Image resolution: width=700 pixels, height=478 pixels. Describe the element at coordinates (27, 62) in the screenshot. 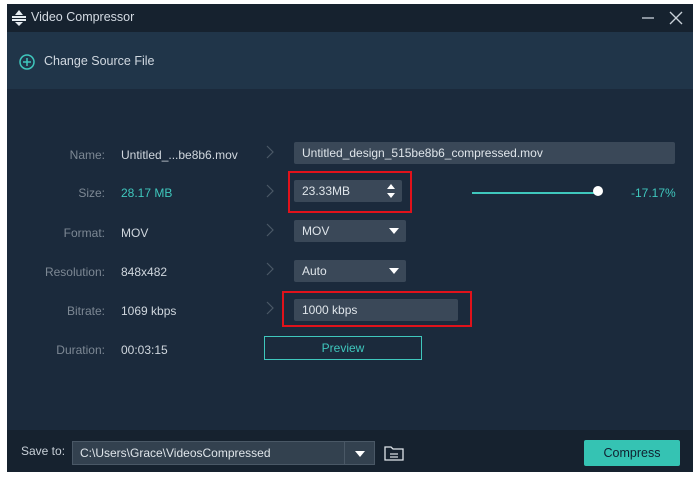

I see `plus-circle-icon` at that location.